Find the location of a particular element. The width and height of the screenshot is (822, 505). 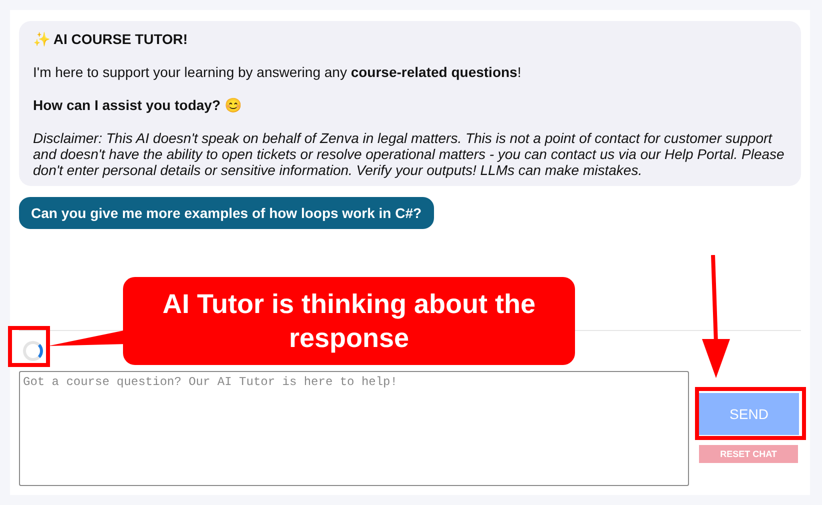

arrow-icon is located at coordinates (716, 317).